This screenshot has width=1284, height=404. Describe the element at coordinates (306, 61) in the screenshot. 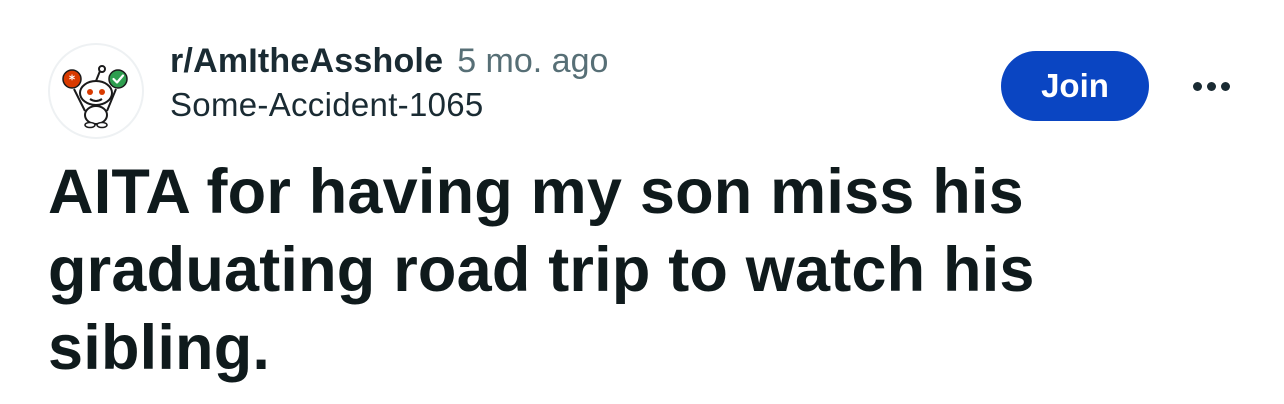

I see `subreddit-link: r/AmItheAsshole` at that location.